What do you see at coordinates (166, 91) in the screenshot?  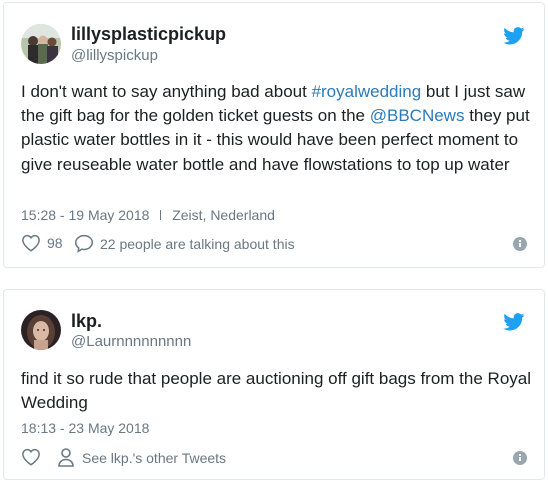 I see `tweet-text-segment: I don't want to say anything bad about` at bounding box center [166, 91].